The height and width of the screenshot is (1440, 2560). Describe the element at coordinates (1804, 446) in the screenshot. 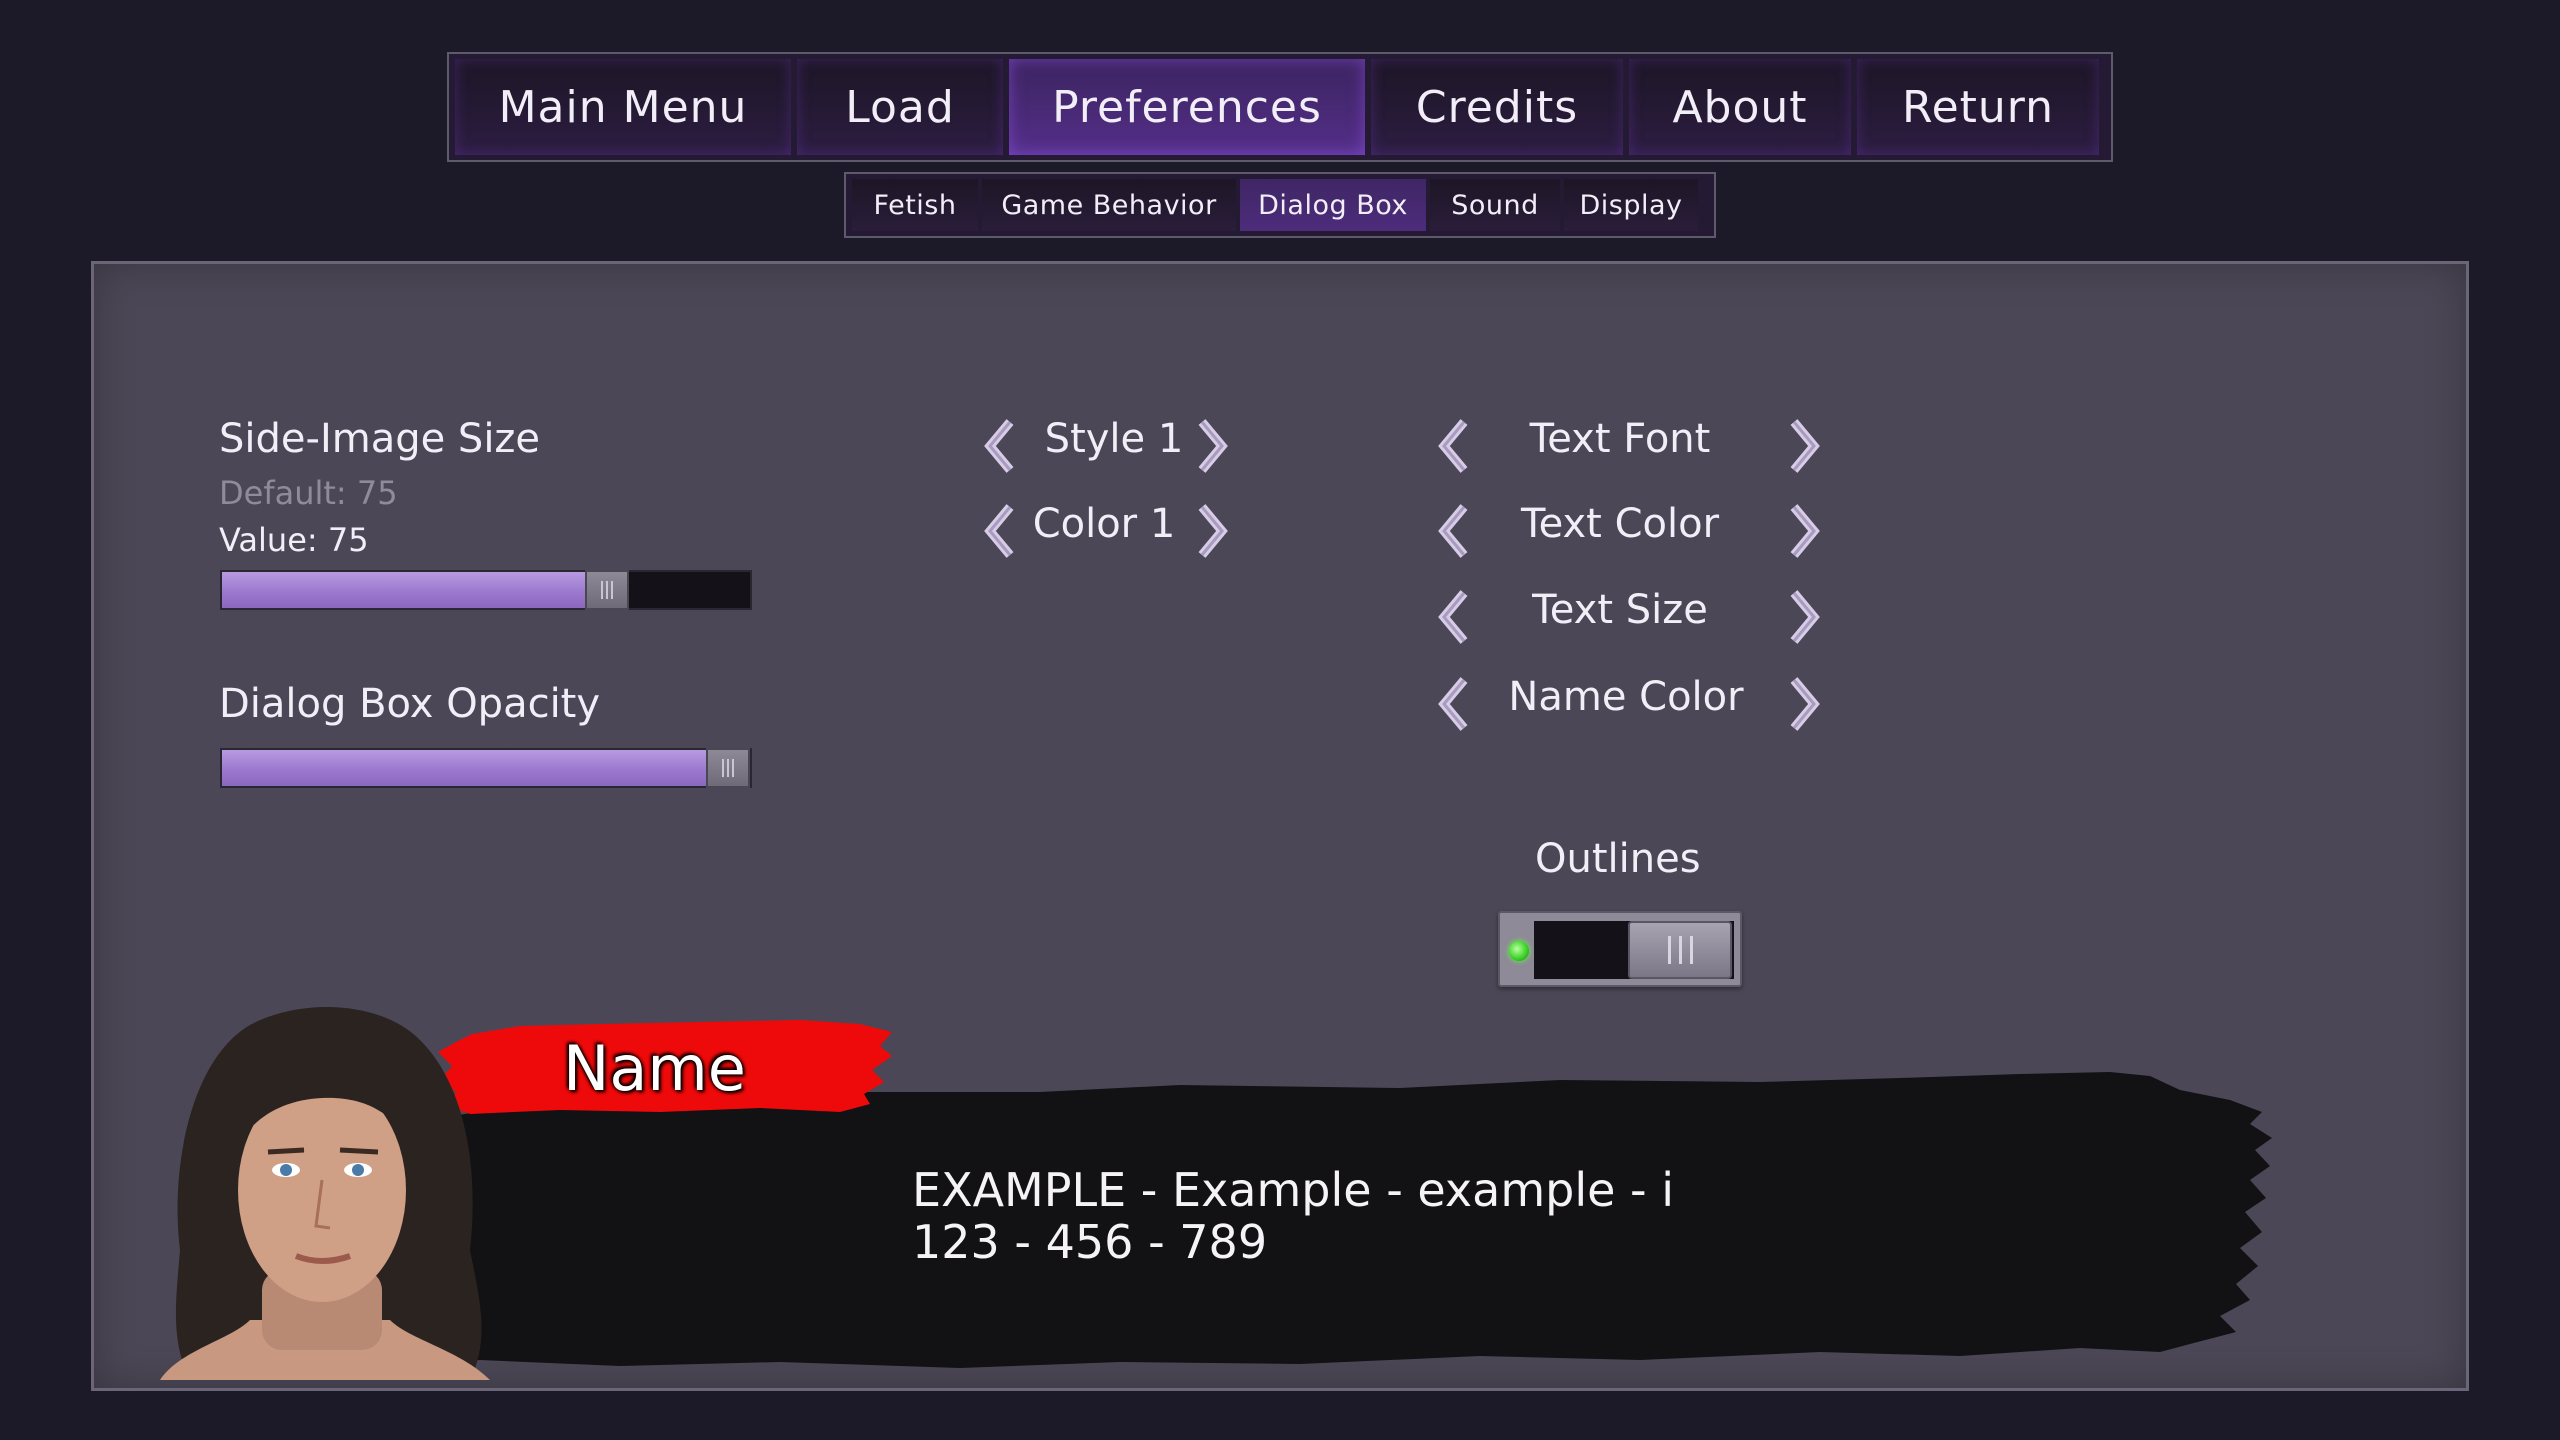

I see `text-font-next-arrow-icon` at that location.